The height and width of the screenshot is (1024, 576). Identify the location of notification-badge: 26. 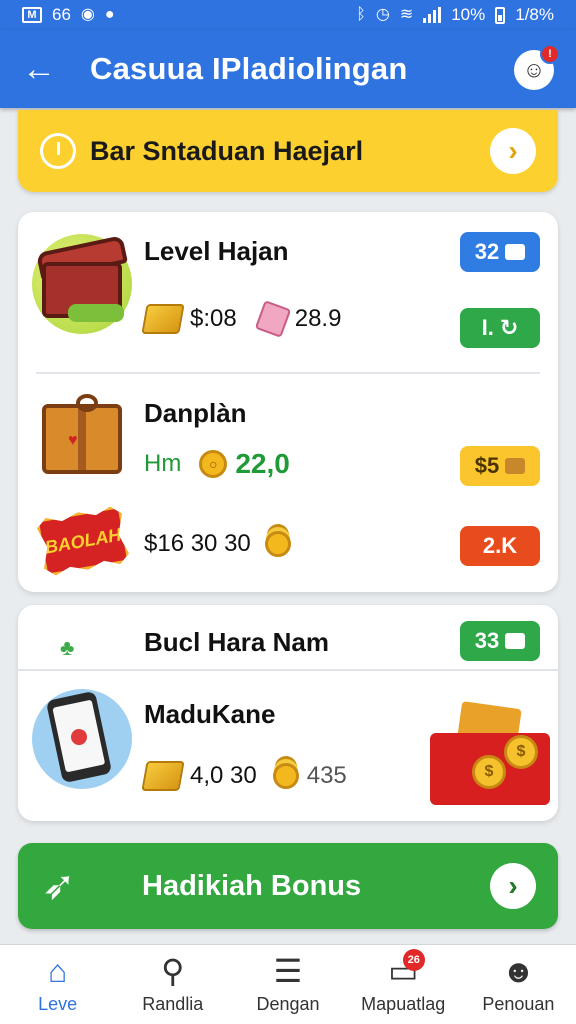
(413, 960).